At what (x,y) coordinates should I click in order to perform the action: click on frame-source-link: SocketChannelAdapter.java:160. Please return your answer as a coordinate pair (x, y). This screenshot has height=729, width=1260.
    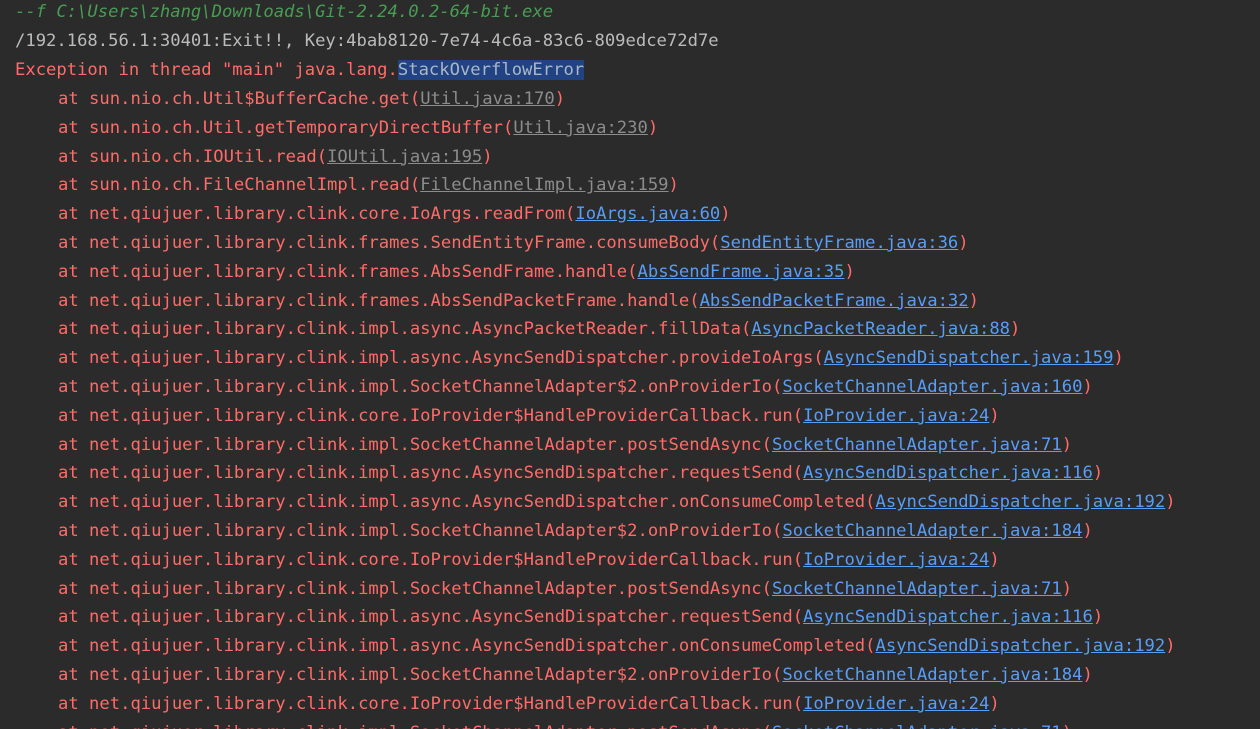
    Looking at the image, I should click on (932, 387).